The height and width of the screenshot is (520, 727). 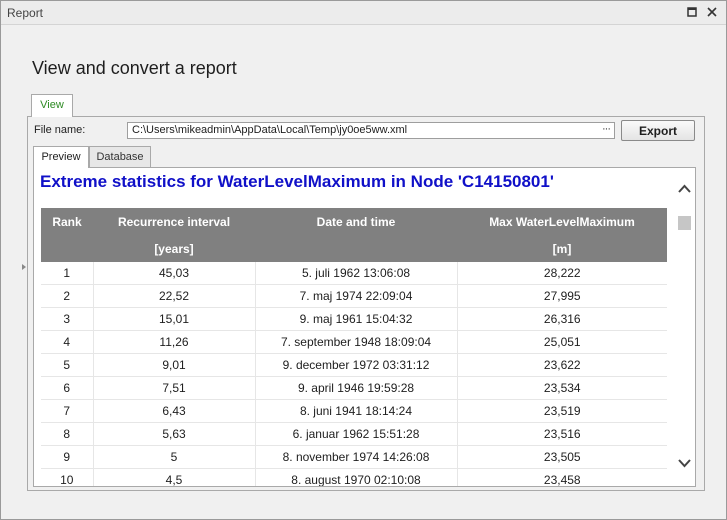 What do you see at coordinates (67, 434) in the screenshot?
I see `cell-rank: 8` at bounding box center [67, 434].